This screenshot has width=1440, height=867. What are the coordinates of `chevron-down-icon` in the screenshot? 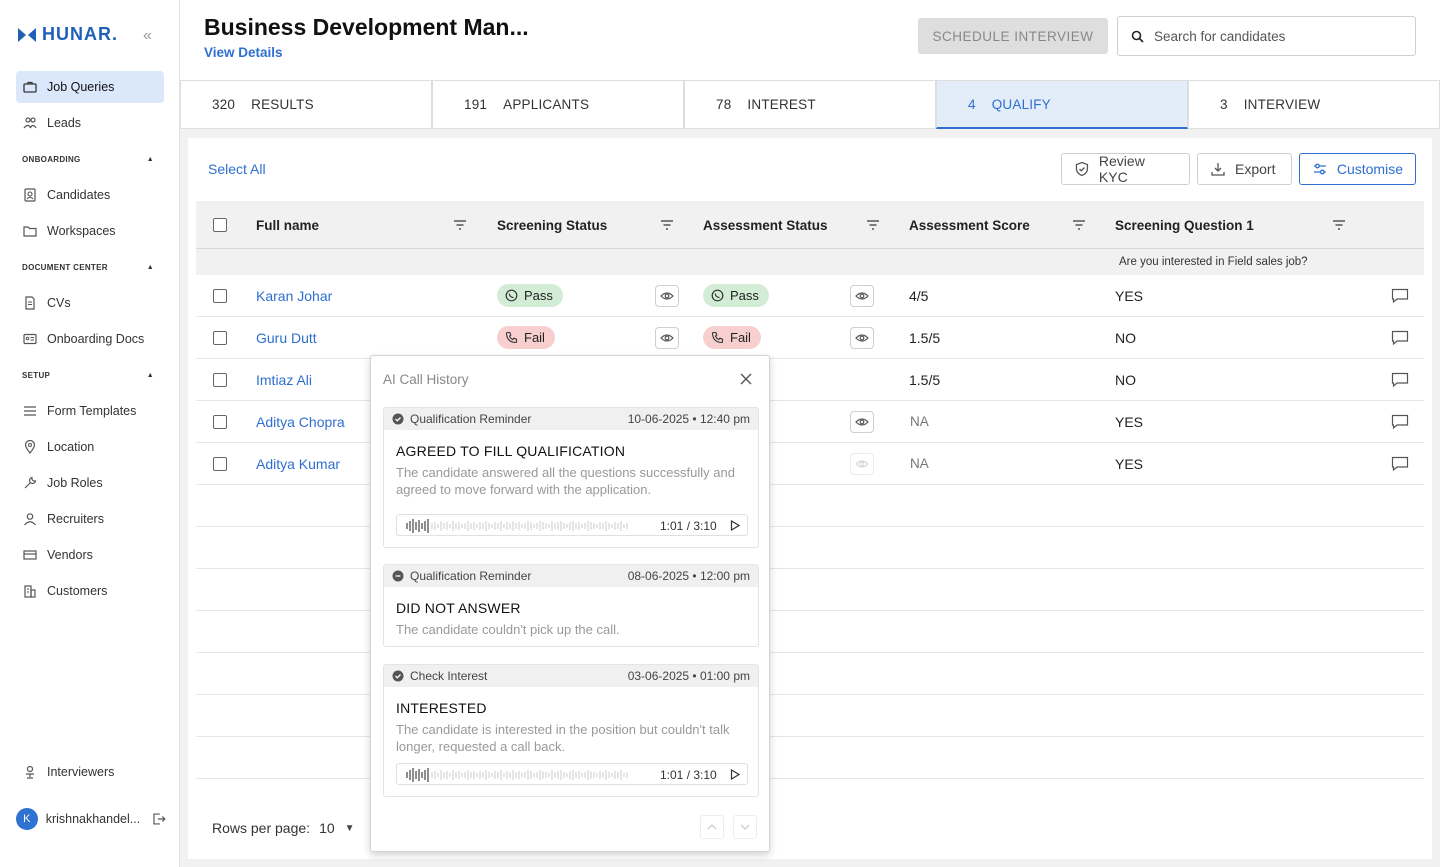 It's located at (745, 827).